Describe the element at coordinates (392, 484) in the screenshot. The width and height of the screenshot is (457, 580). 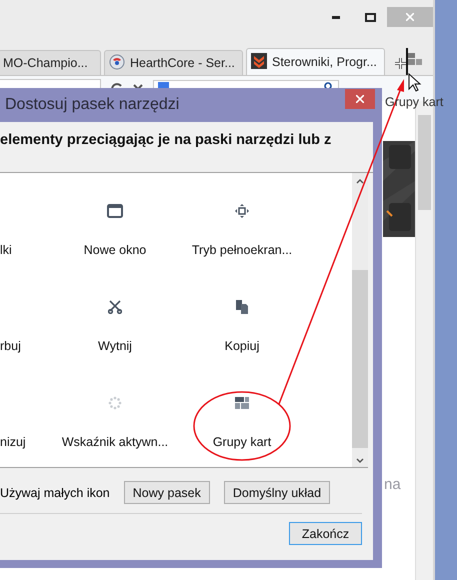
I see `page-text: na` at that location.